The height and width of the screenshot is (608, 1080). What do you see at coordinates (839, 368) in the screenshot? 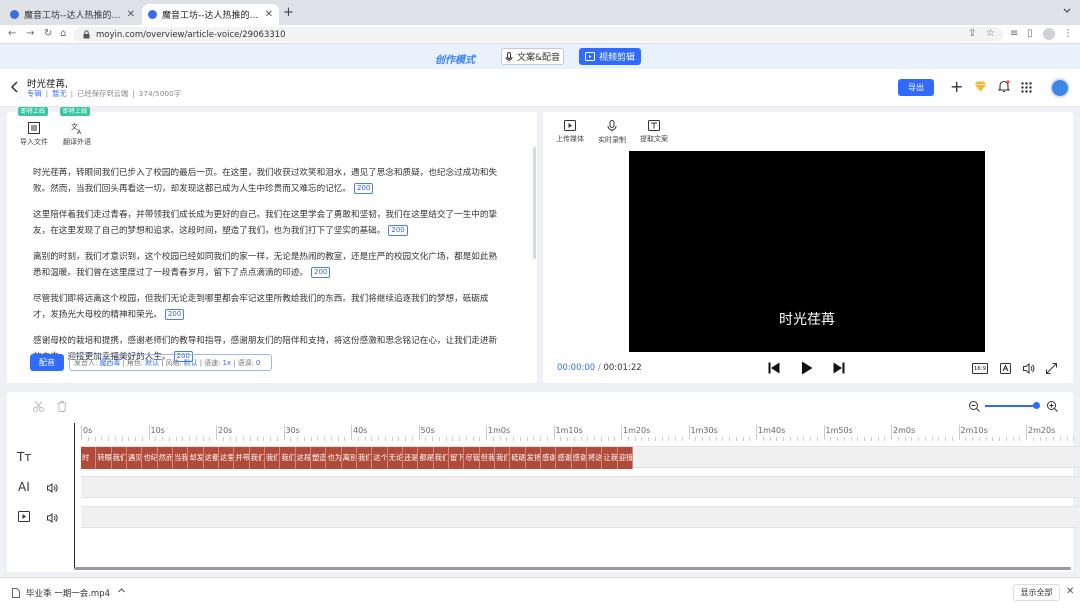
I see `next-icon` at bounding box center [839, 368].